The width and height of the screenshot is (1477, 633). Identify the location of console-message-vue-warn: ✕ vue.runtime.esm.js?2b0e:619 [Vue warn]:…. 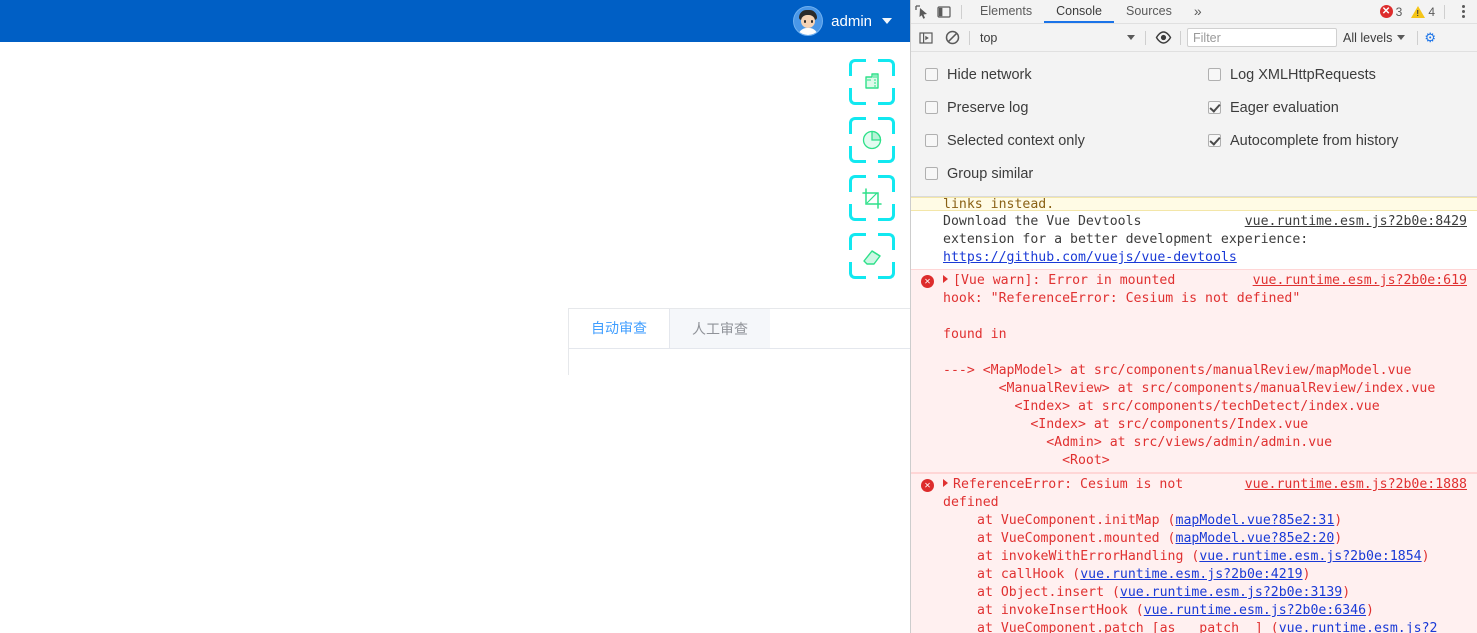
(1194, 371).